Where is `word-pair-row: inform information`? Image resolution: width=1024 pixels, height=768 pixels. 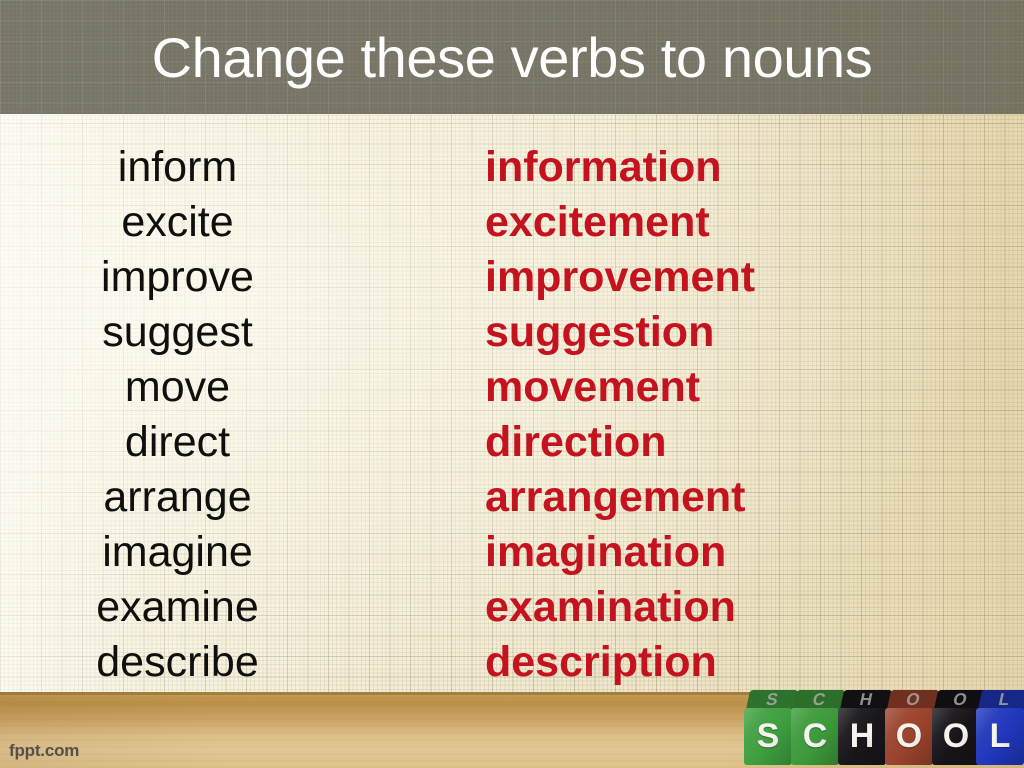
word-pair-row: inform information is located at coordinates (512, 167).